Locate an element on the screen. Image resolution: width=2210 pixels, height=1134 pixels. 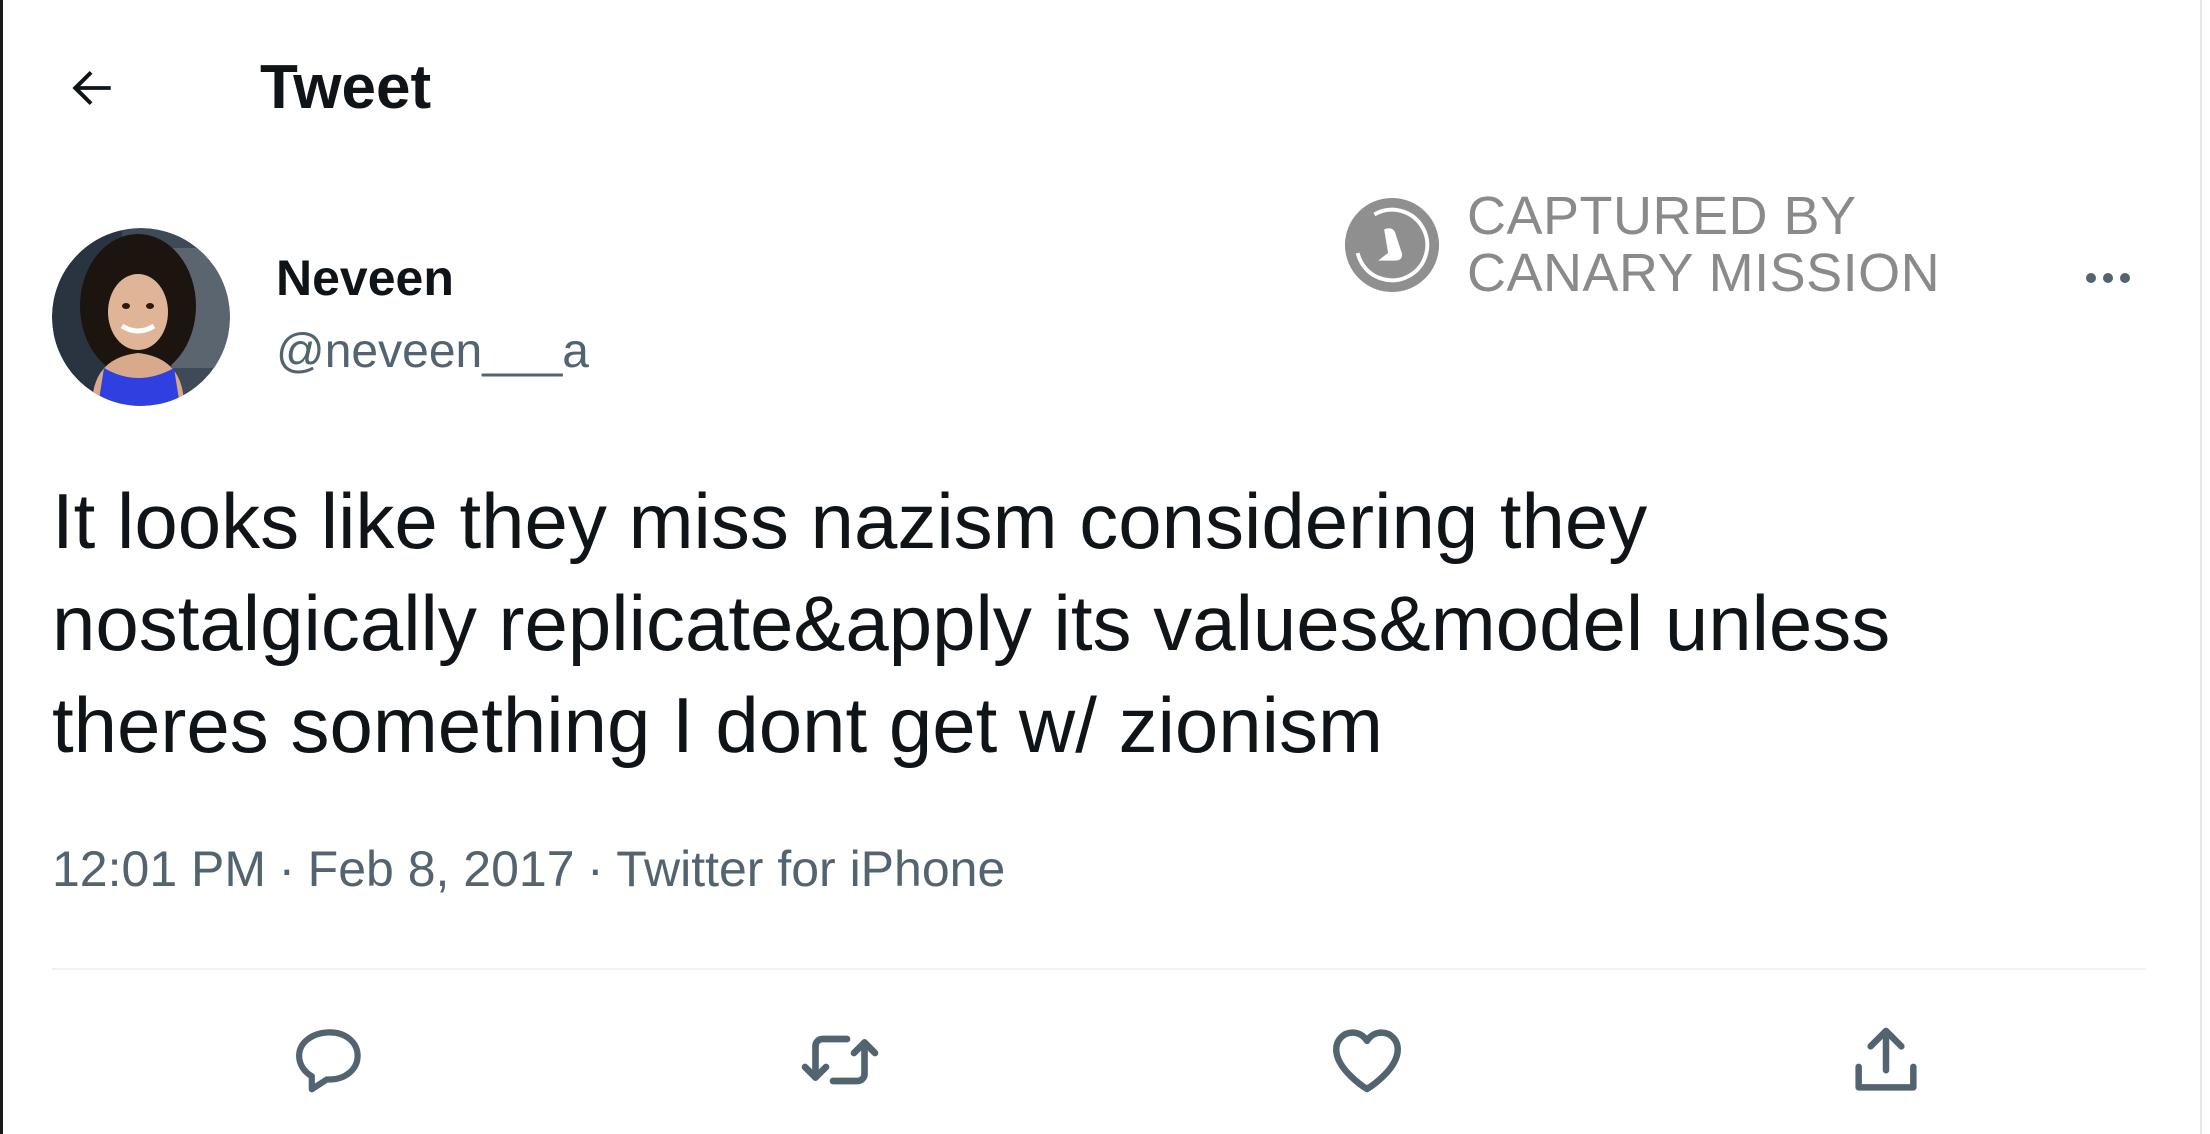
window-frame-right is located at coordinates (2201, 567).